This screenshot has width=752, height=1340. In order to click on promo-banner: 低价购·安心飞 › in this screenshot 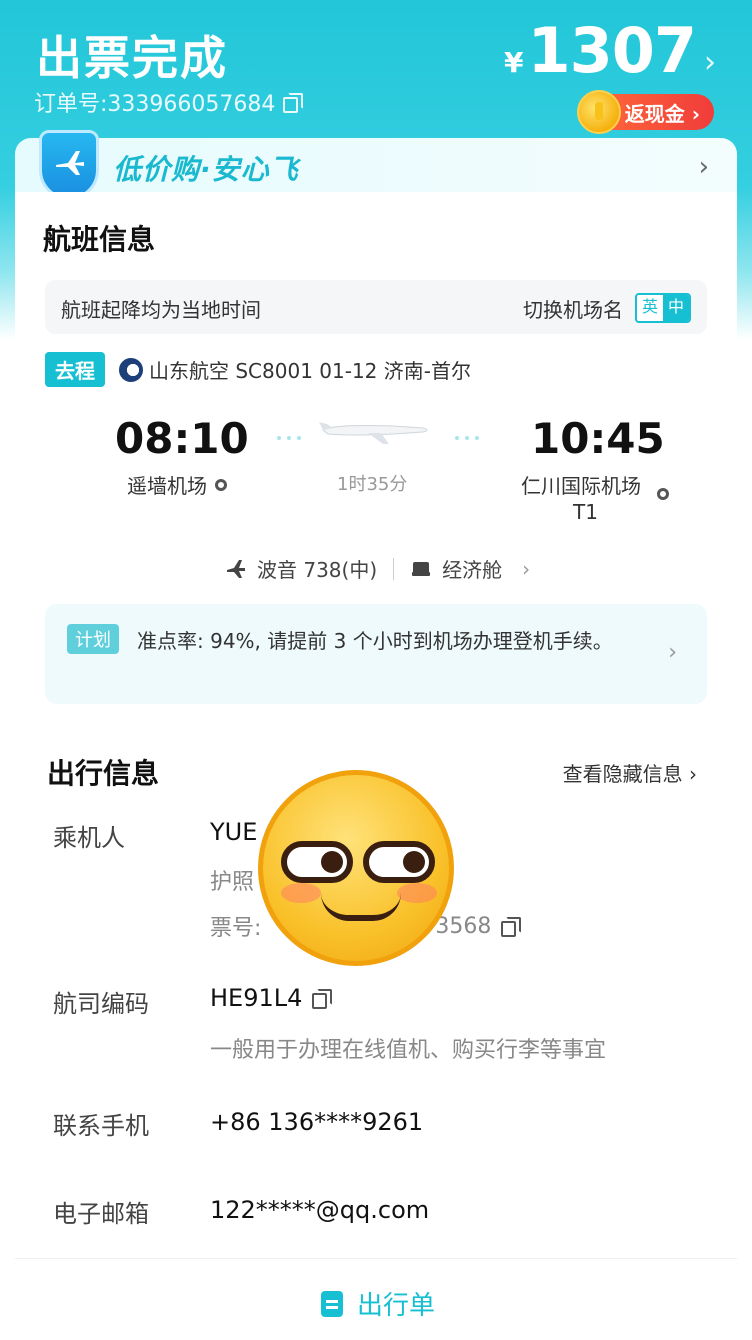, I will do `click(376, 165)`.